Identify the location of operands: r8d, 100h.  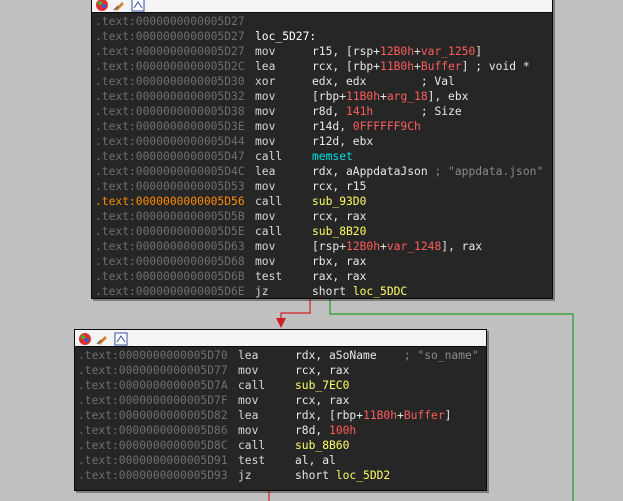
(325, 430).